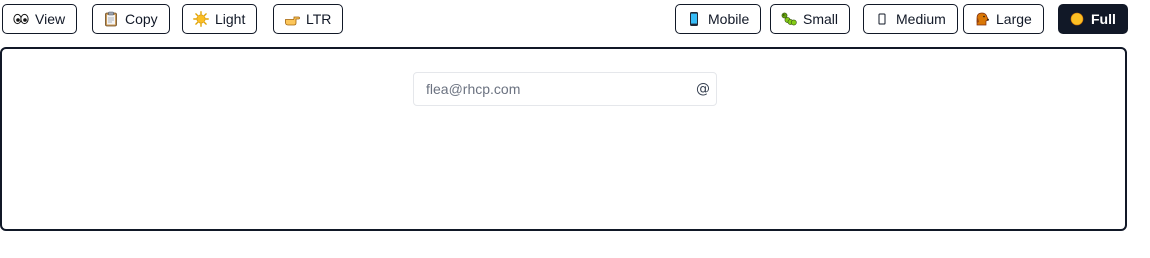  I want to click on large-size-button: Large, so click(1003, 19).